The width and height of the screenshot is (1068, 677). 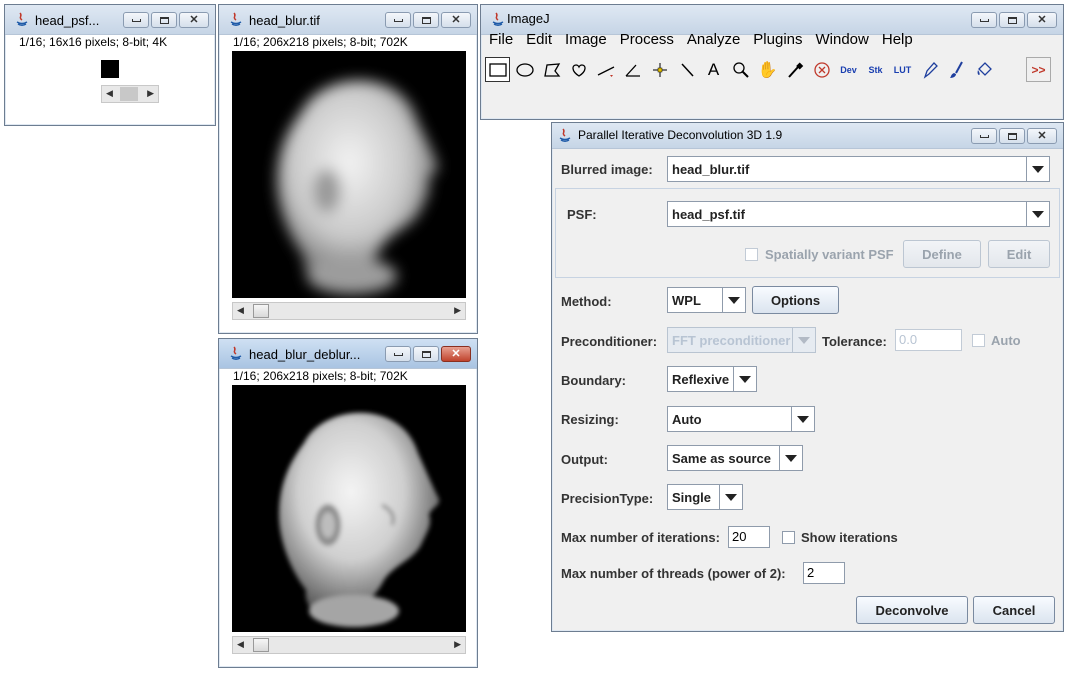 I want to click on boundary-select: Reflexive, so click(x=712, y=379).